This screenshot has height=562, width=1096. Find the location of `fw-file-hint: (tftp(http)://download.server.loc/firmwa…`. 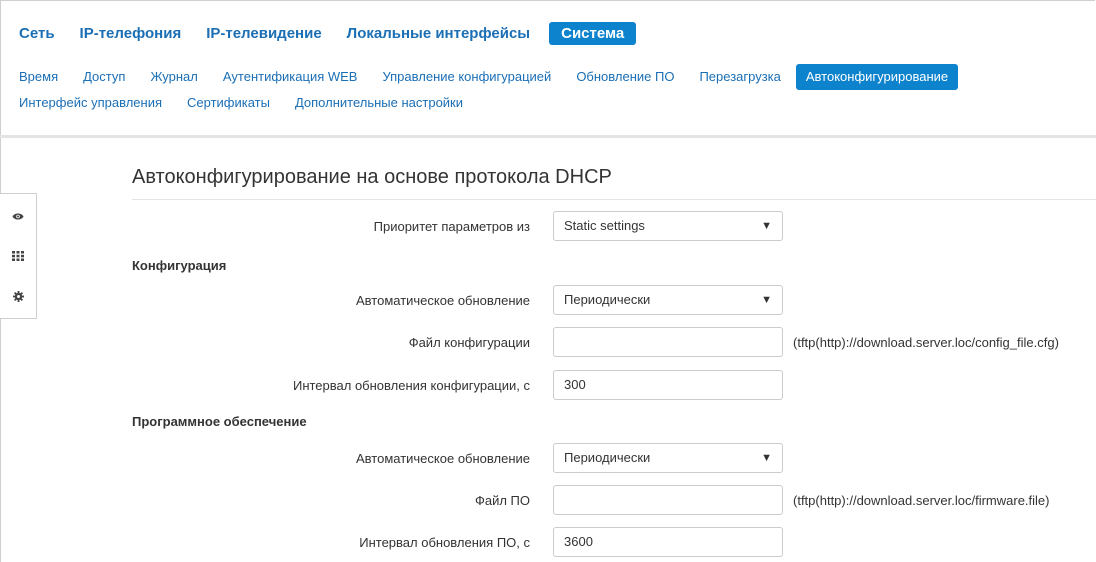

fw-file-hint: (tftp(http)://download.server.loc/firmwa… is located at coordinates (921, 500).